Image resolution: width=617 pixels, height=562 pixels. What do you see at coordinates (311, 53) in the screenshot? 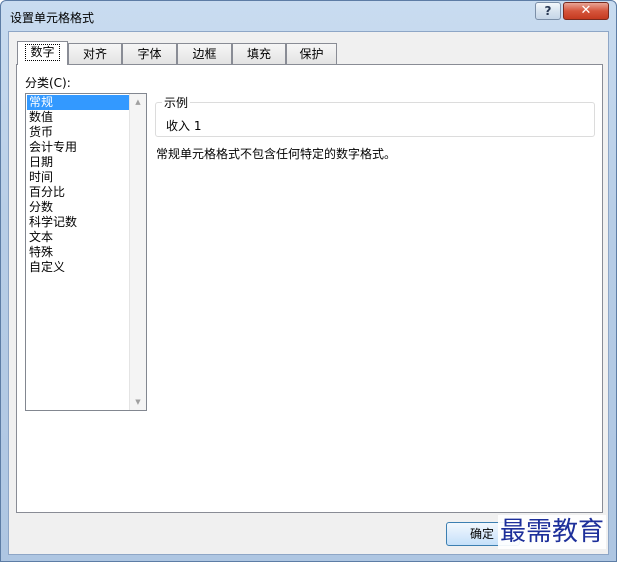
I see `tab-protection: 保护` at bounding box center [311, 53].